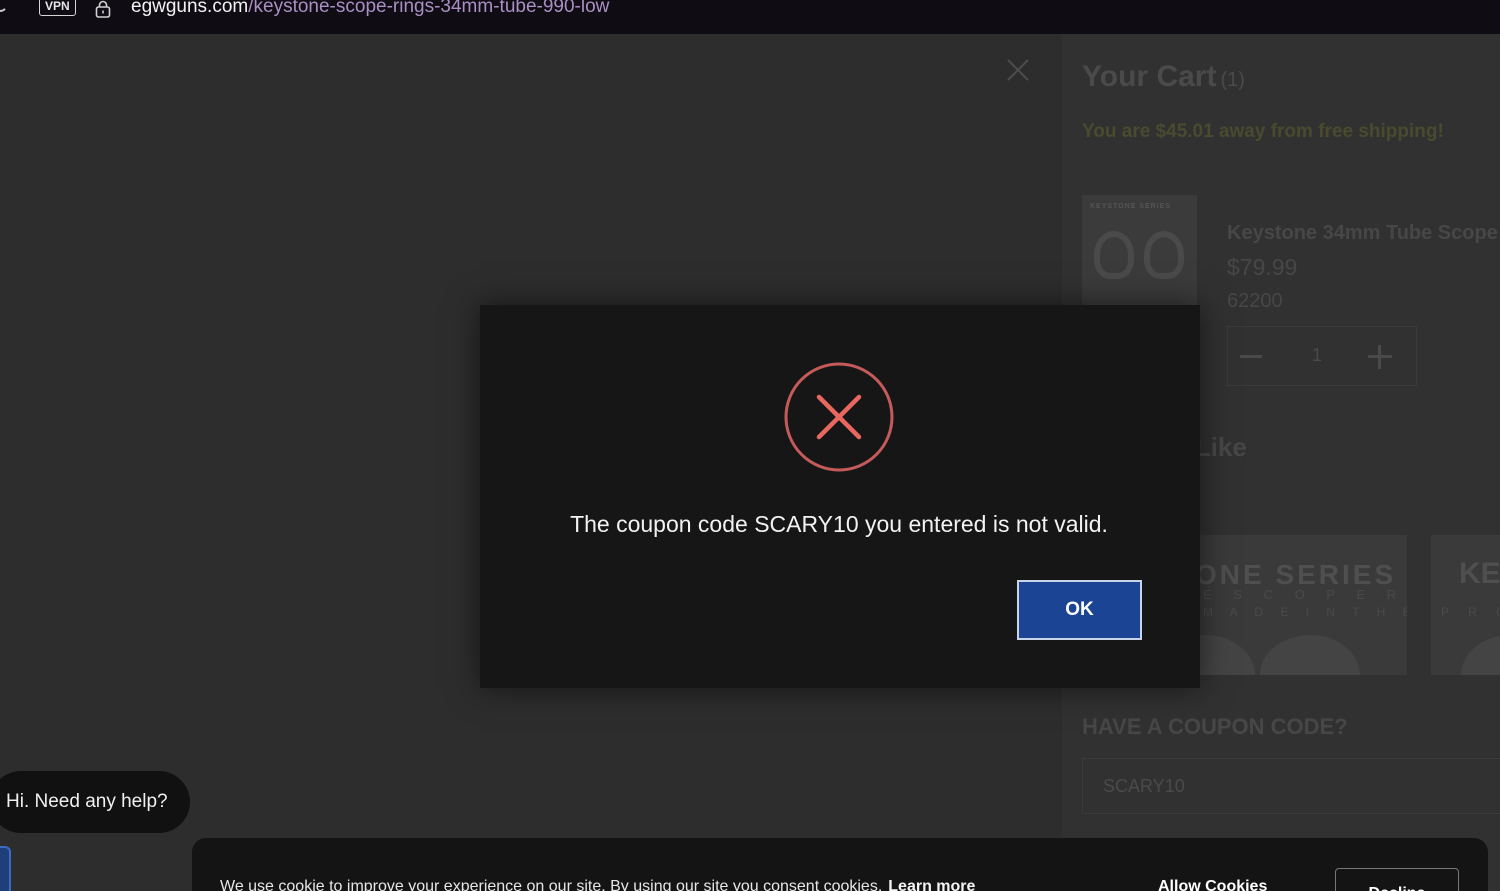 Image resolution: width=1500 pixels, height=891 pixels. What do you see at coordinates (1079, 610) in the screenshot?
I see `ok-button: OK` at bounding box center [1079, 610].